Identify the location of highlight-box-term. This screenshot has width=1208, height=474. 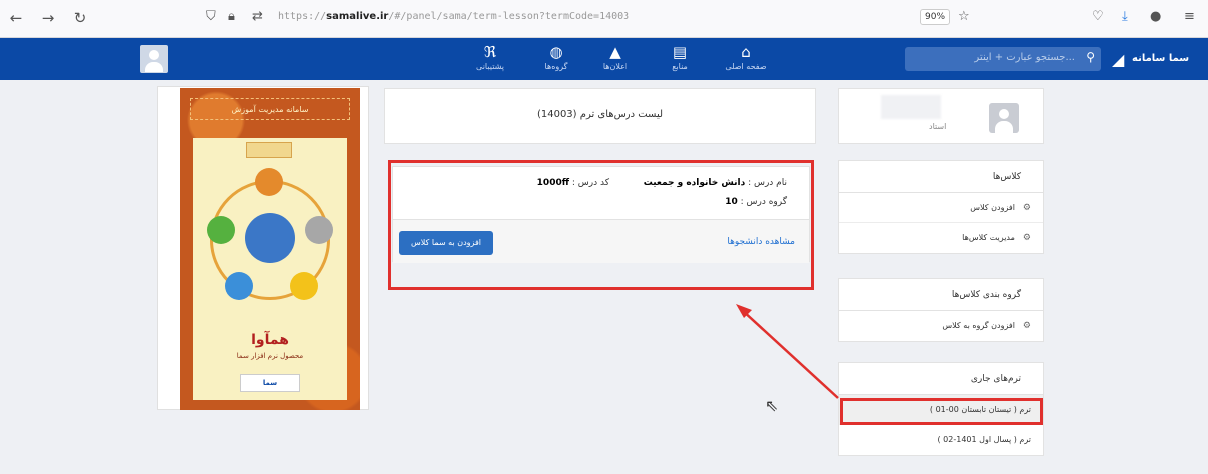
(941, 411).